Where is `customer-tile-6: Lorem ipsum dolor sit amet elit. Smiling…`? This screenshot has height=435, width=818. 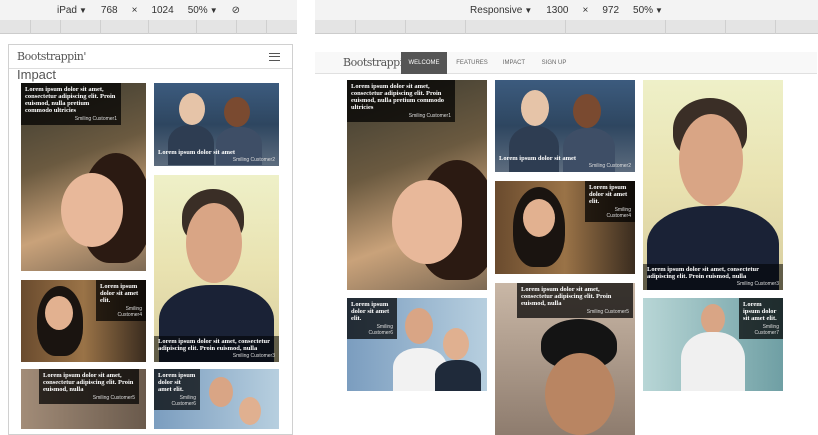 customer-tile-6: Lorem ipsum dolor sit amet elit. Smiling… is located at coordinates (216, 399).